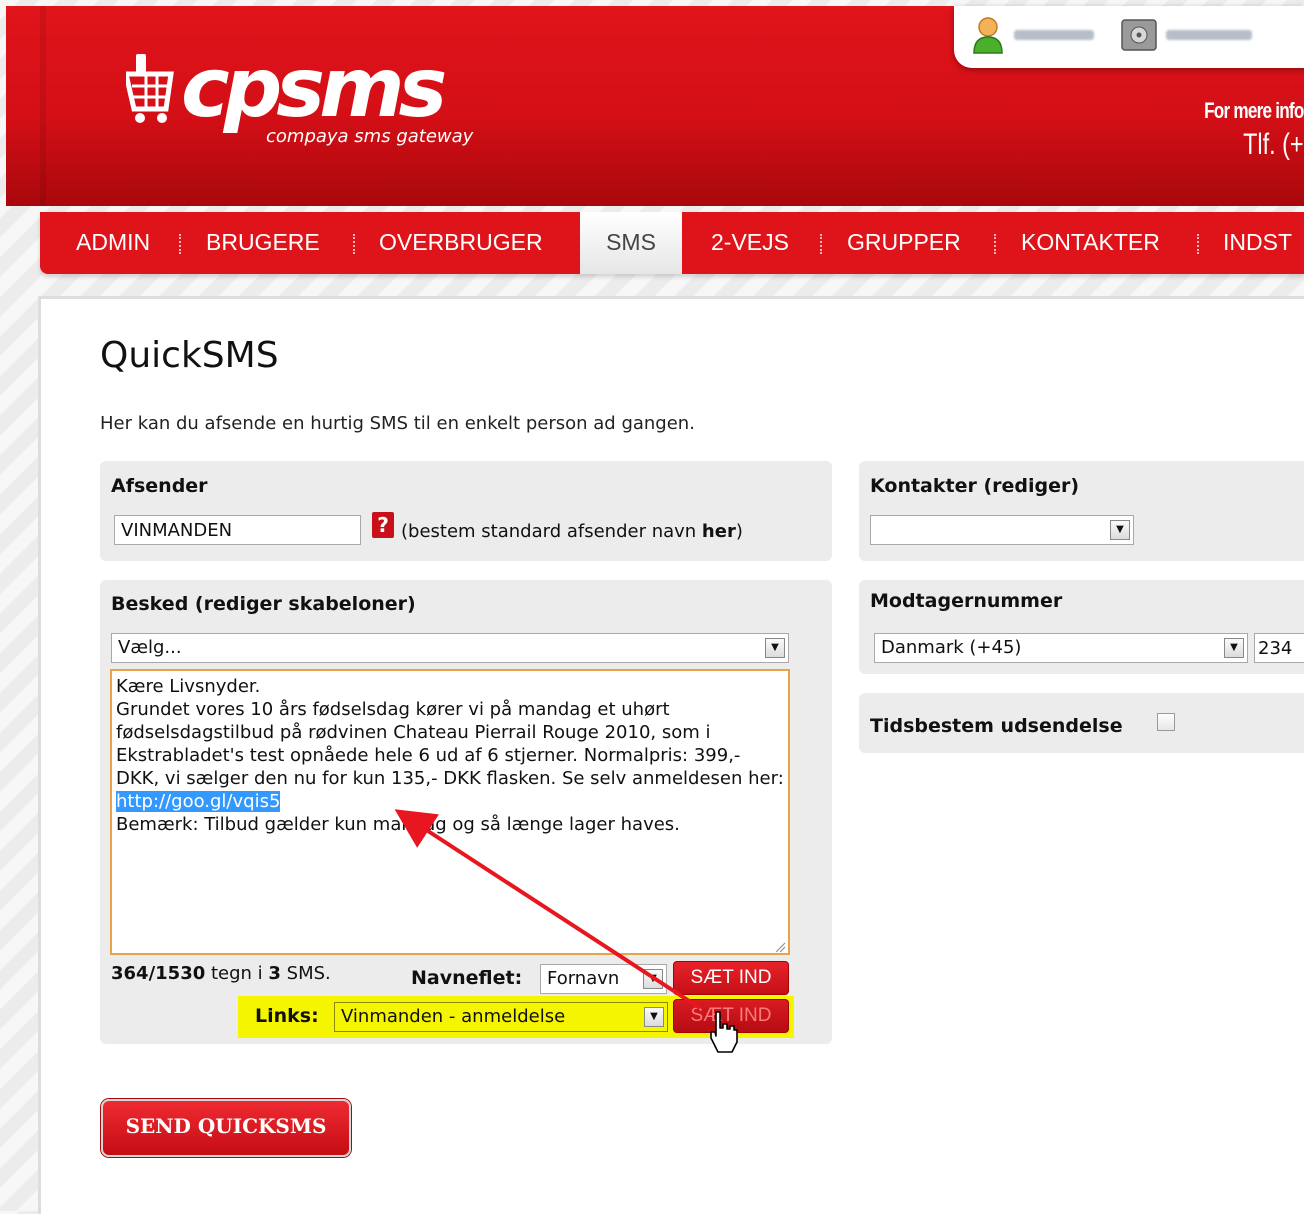 The height and width of the screenshot is (1214, 1304). I want to click on nav-2-vejs: 2-VEJS, so click(750, 243).